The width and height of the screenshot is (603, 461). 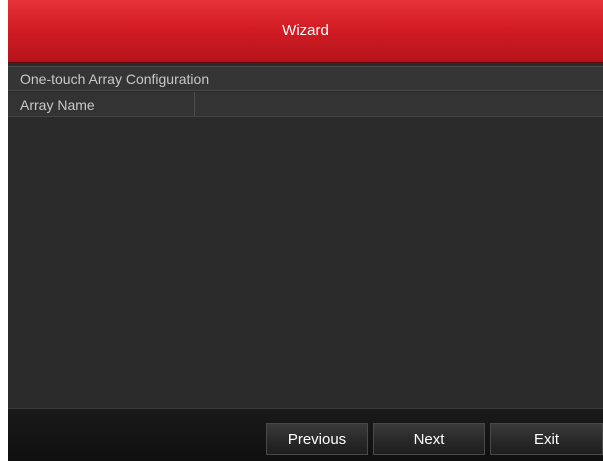 I want to click on array-name-row: Array Name, so click(x=305, y=104).